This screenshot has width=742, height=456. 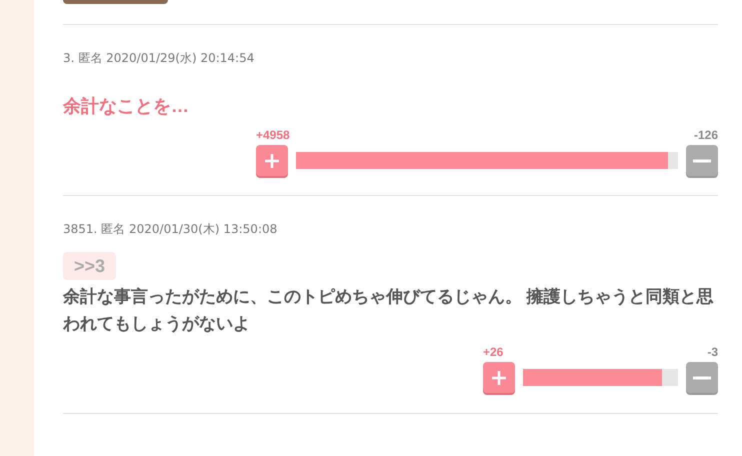 I want to click on minus-count: -3, so click(x=712, y=352).